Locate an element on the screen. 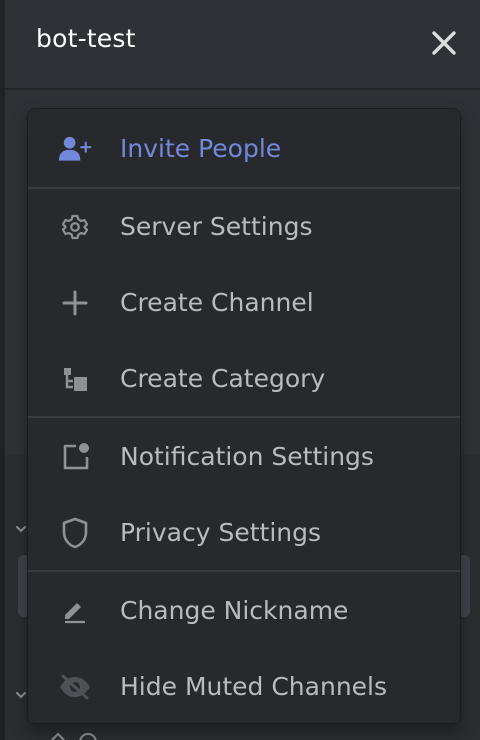 The image size is (480, 740). eye-off-icon is located at coordinates (75, 687).